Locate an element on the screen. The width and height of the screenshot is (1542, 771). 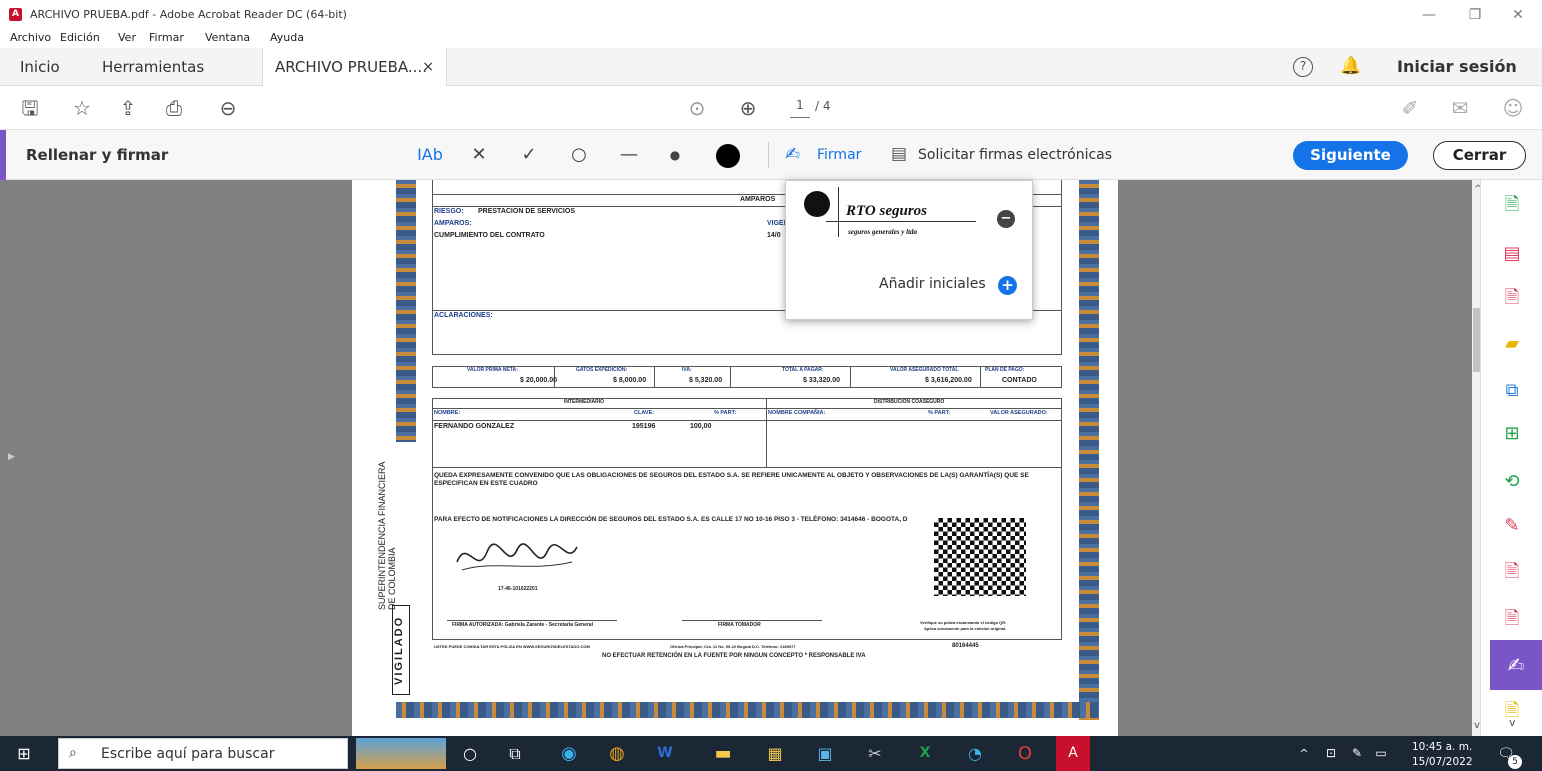
sign-button: Firmar is located at coordinates (839, 155).